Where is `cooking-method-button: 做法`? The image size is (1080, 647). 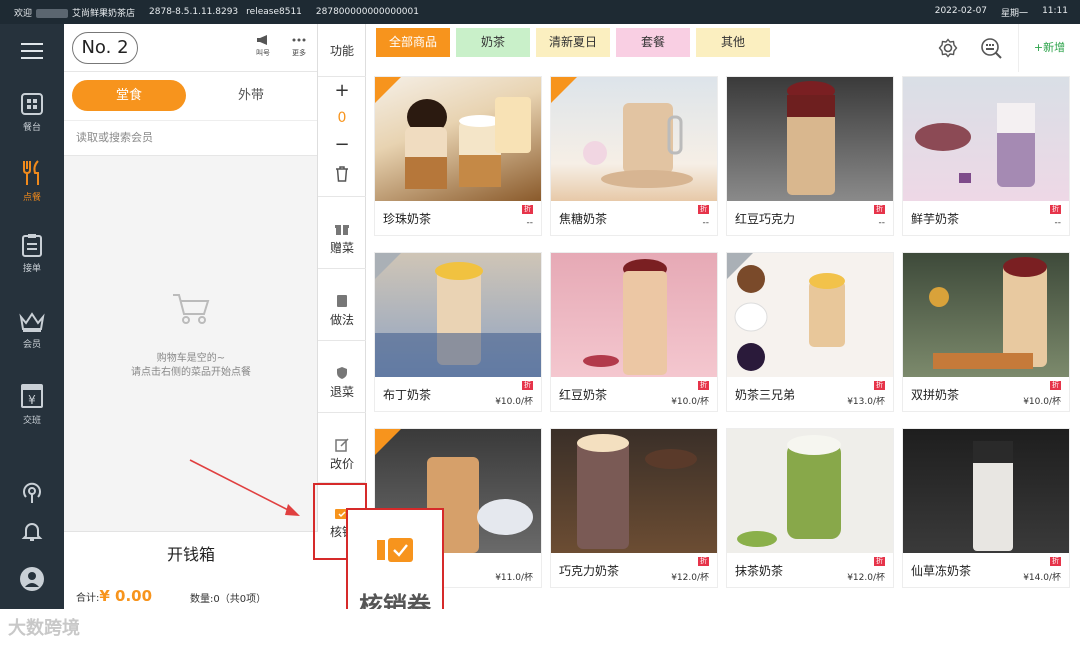
cooking-method-button: 做法 is located at coordinates (342, 311).